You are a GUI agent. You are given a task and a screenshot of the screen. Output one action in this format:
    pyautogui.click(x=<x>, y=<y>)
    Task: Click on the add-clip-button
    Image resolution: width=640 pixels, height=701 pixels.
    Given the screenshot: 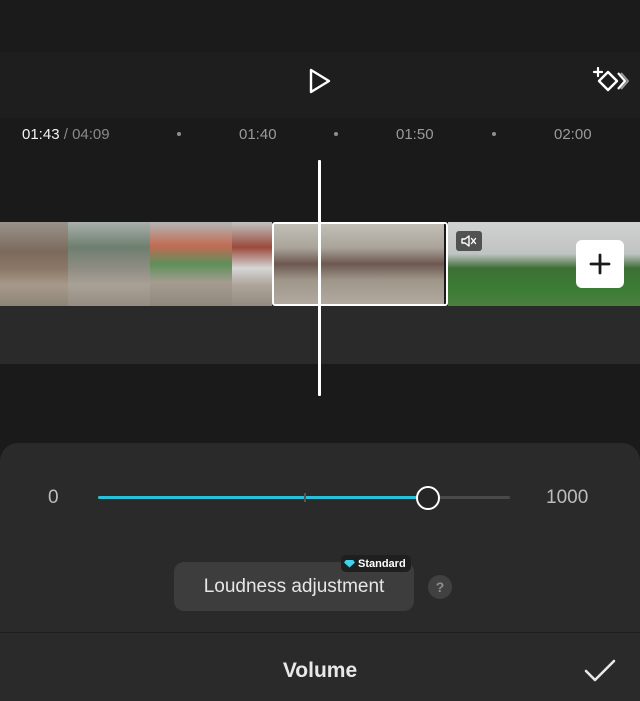 What is the action you would take?
    pyautogui.click(x=600, y=264)
    